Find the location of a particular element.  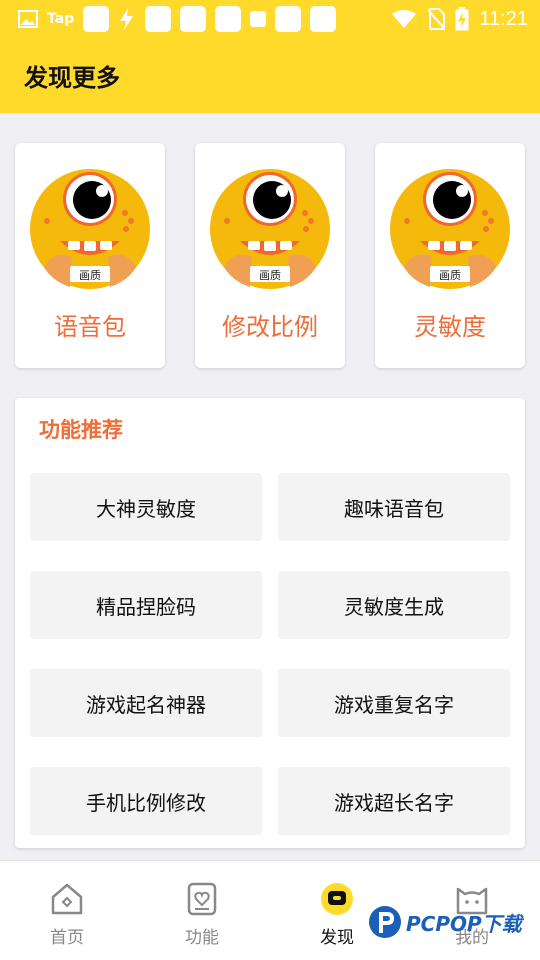

tab-functions: 功能 is located at coordinates (202, 914).